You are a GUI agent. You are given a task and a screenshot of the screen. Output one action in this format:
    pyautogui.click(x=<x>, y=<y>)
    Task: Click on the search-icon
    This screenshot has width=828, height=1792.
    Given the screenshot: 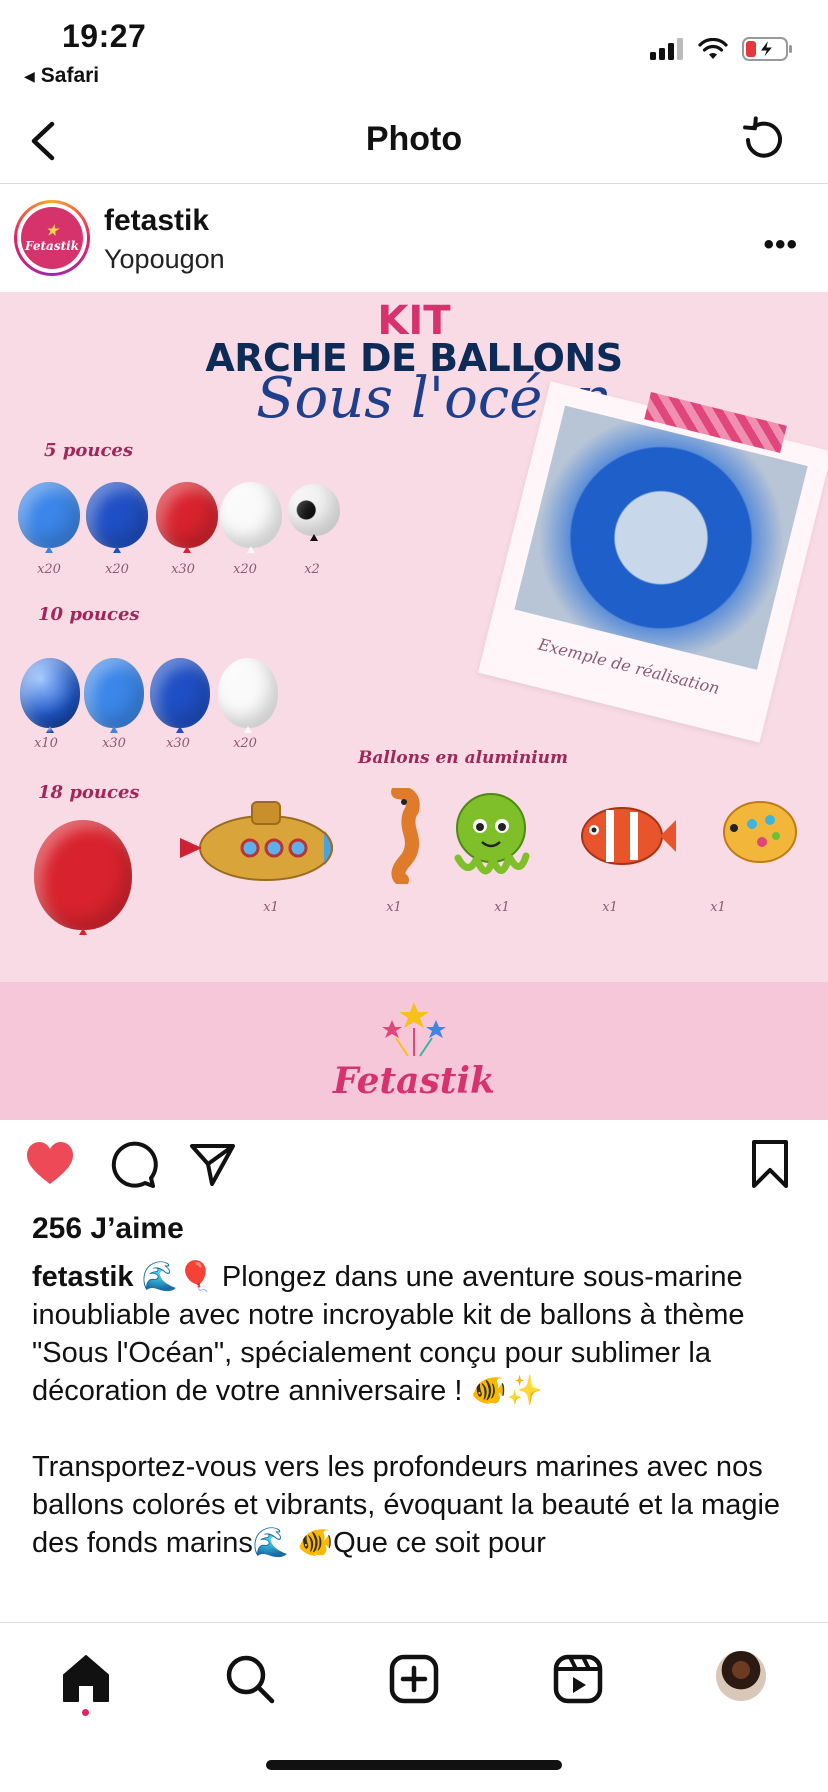 What is the action you would take?
    pyautogui.click(x=250, y=1679)
    